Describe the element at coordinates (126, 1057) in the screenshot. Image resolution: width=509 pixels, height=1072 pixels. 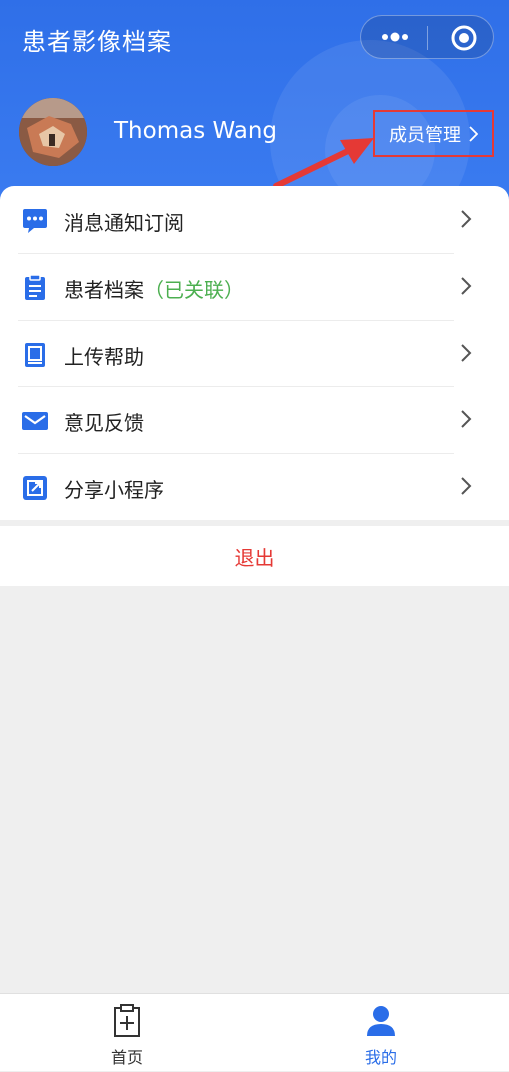
I see `tab-home-label: 首页` at that location.